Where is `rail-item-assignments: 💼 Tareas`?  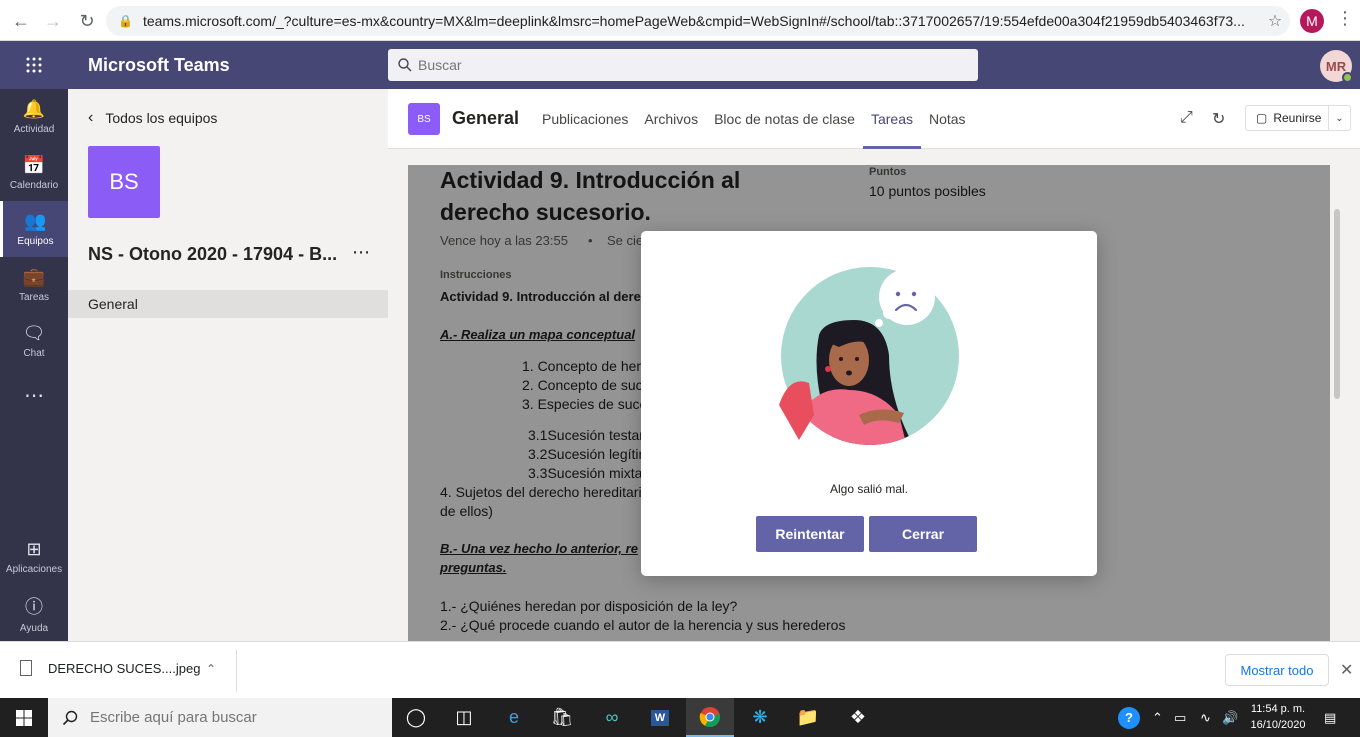 rail-item-assignments: 💼 Tareas is located at coordinates (34, 285).